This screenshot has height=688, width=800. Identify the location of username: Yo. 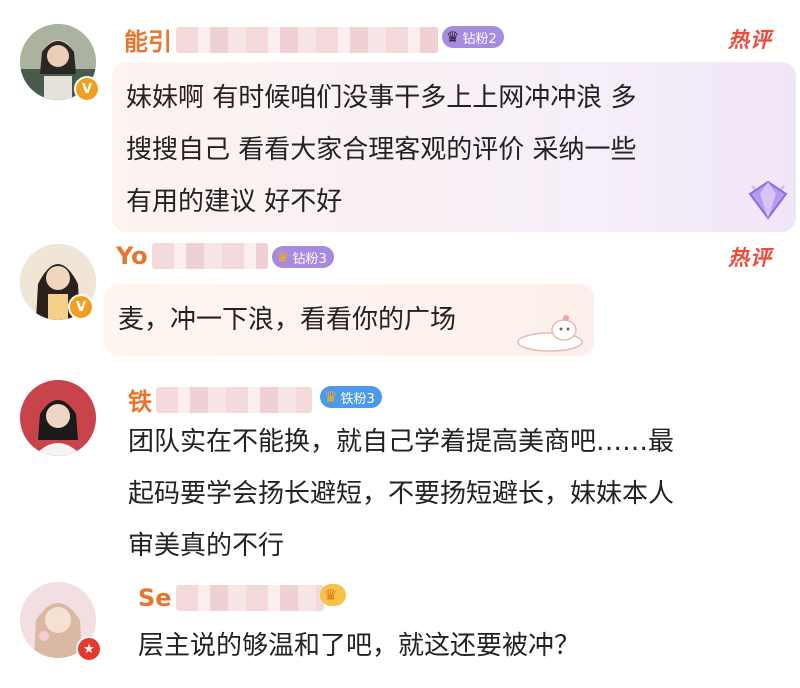
(192, 256).